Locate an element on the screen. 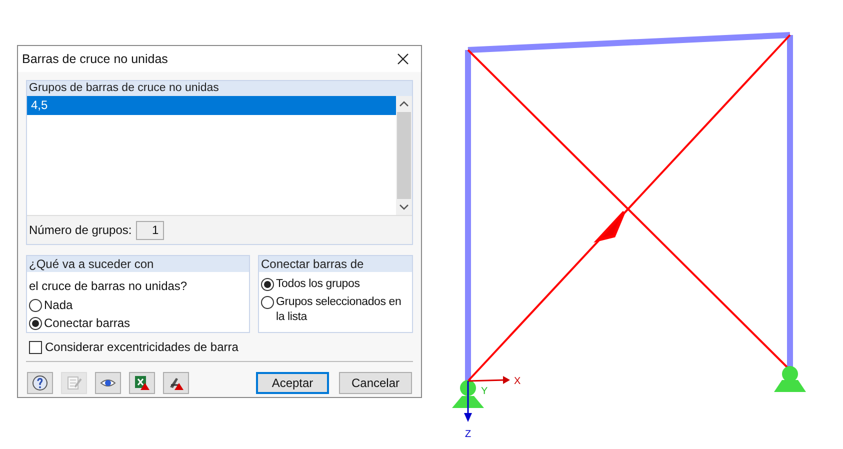 This screenshot has width=843, height=449. spreadsheet-warning-icon is located at coordinates (142, 383).